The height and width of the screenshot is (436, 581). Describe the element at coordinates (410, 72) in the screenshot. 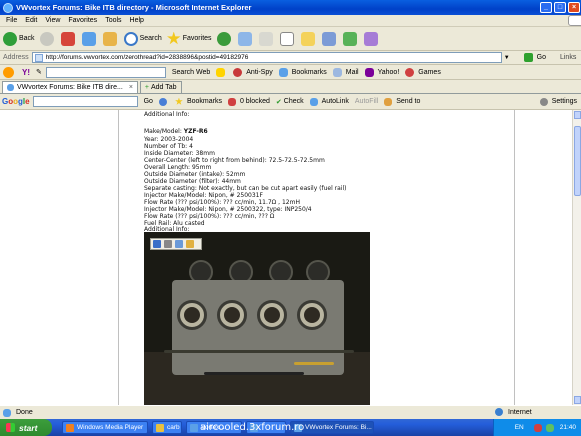

I see `games-icon` at that location.